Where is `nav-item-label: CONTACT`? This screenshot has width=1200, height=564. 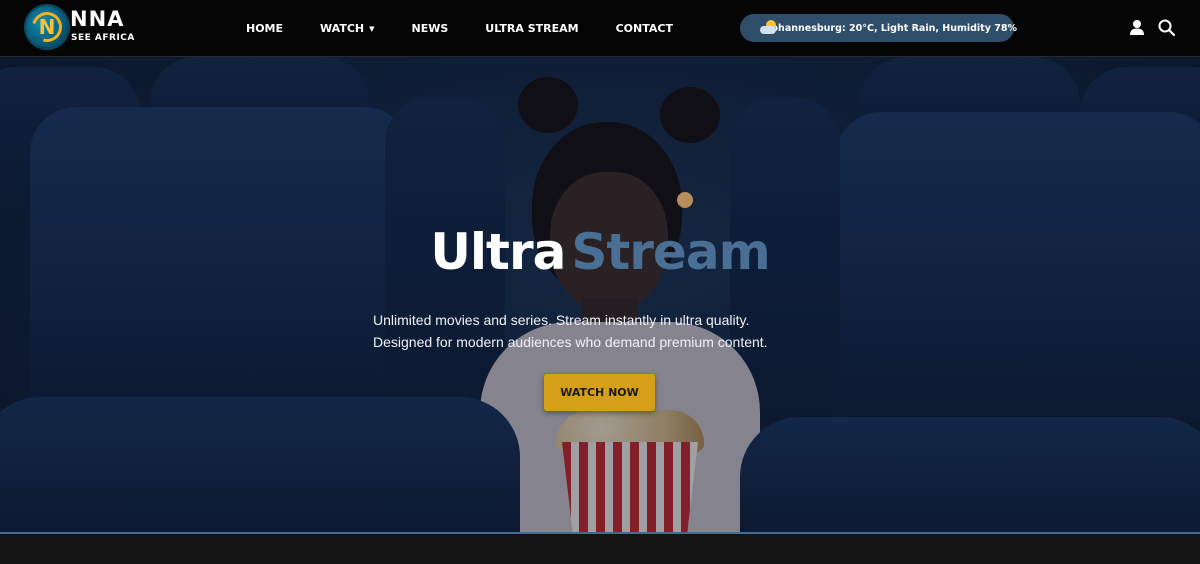 nav-item-label: CONTACT is located at coordinates (644, 28).